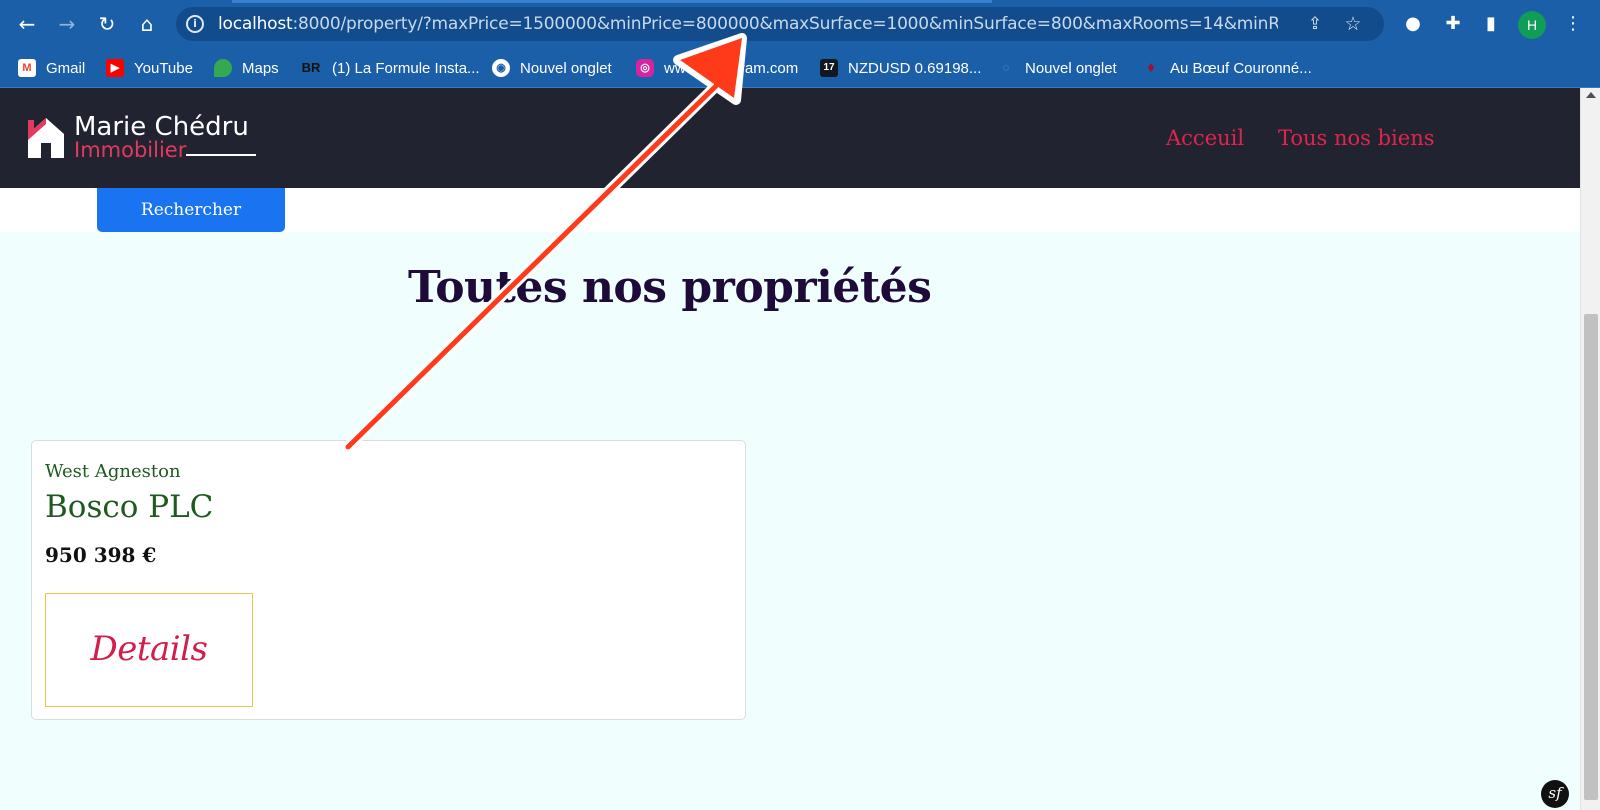 Image resolution: width=1600 pixels, height=810 pixels. I want to click on brand-underline, so click(221, 155).